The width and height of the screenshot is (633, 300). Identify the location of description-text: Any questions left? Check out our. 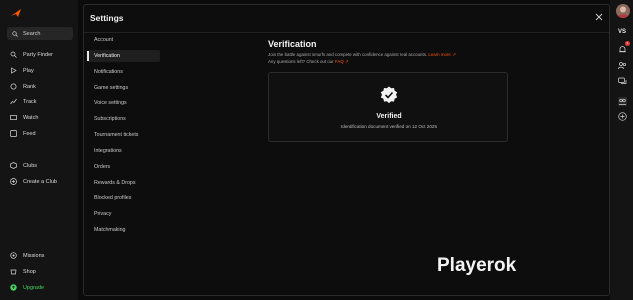
(301, 61).